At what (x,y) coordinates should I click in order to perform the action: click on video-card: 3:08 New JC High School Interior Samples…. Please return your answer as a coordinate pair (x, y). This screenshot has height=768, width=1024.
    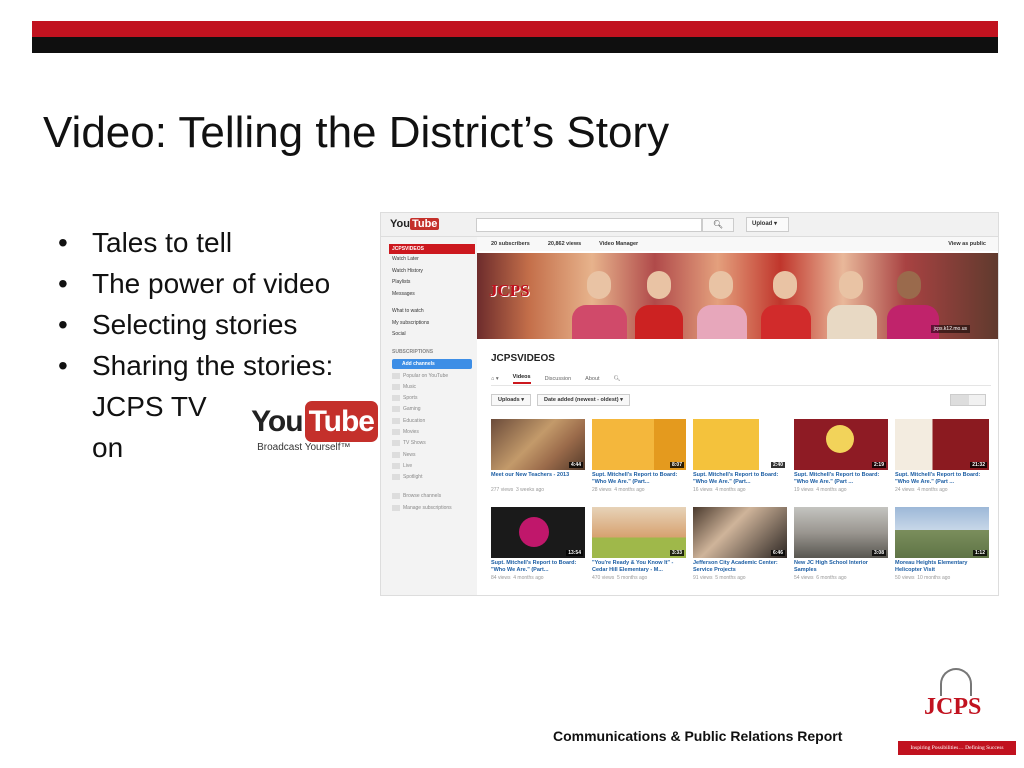
    Looking at the image, I should click on (841, 547).